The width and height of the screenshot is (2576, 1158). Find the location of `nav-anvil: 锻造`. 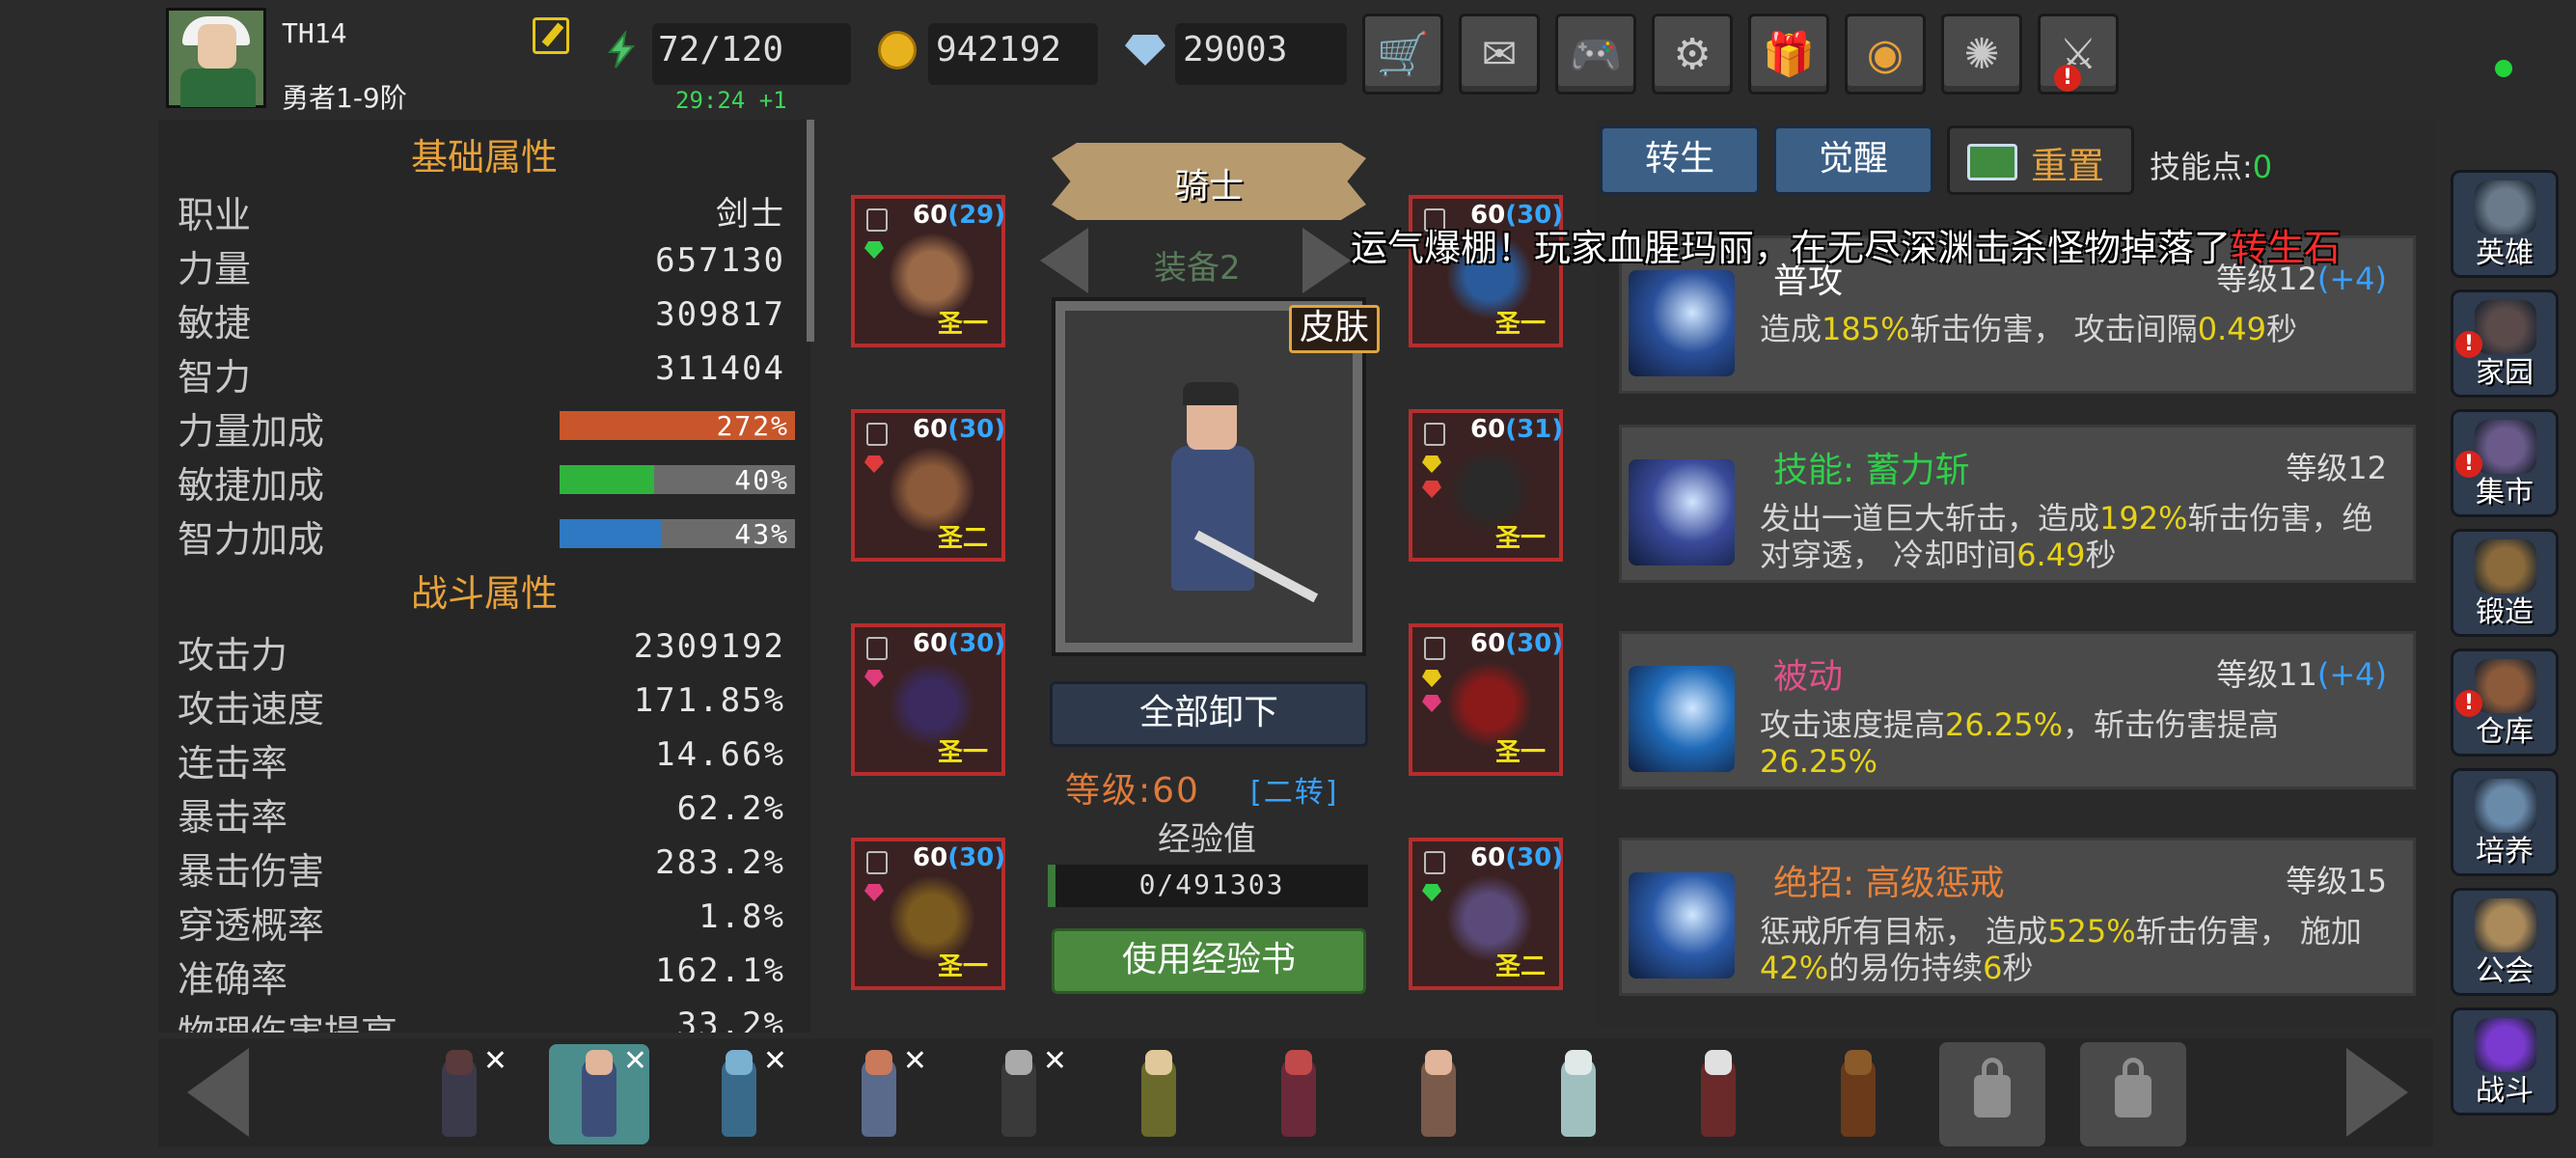

nav-anvil: 锻造 is located at coordinates (2505, 583).